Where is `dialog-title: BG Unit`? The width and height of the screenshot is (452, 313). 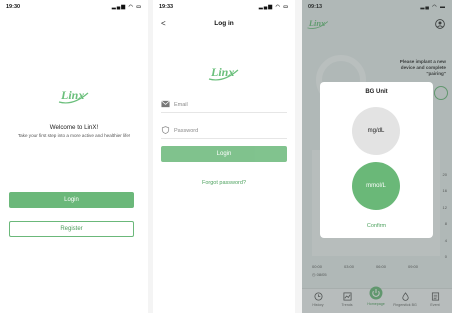 dialog-title: BG Unit is located at coordinates (376, 92).